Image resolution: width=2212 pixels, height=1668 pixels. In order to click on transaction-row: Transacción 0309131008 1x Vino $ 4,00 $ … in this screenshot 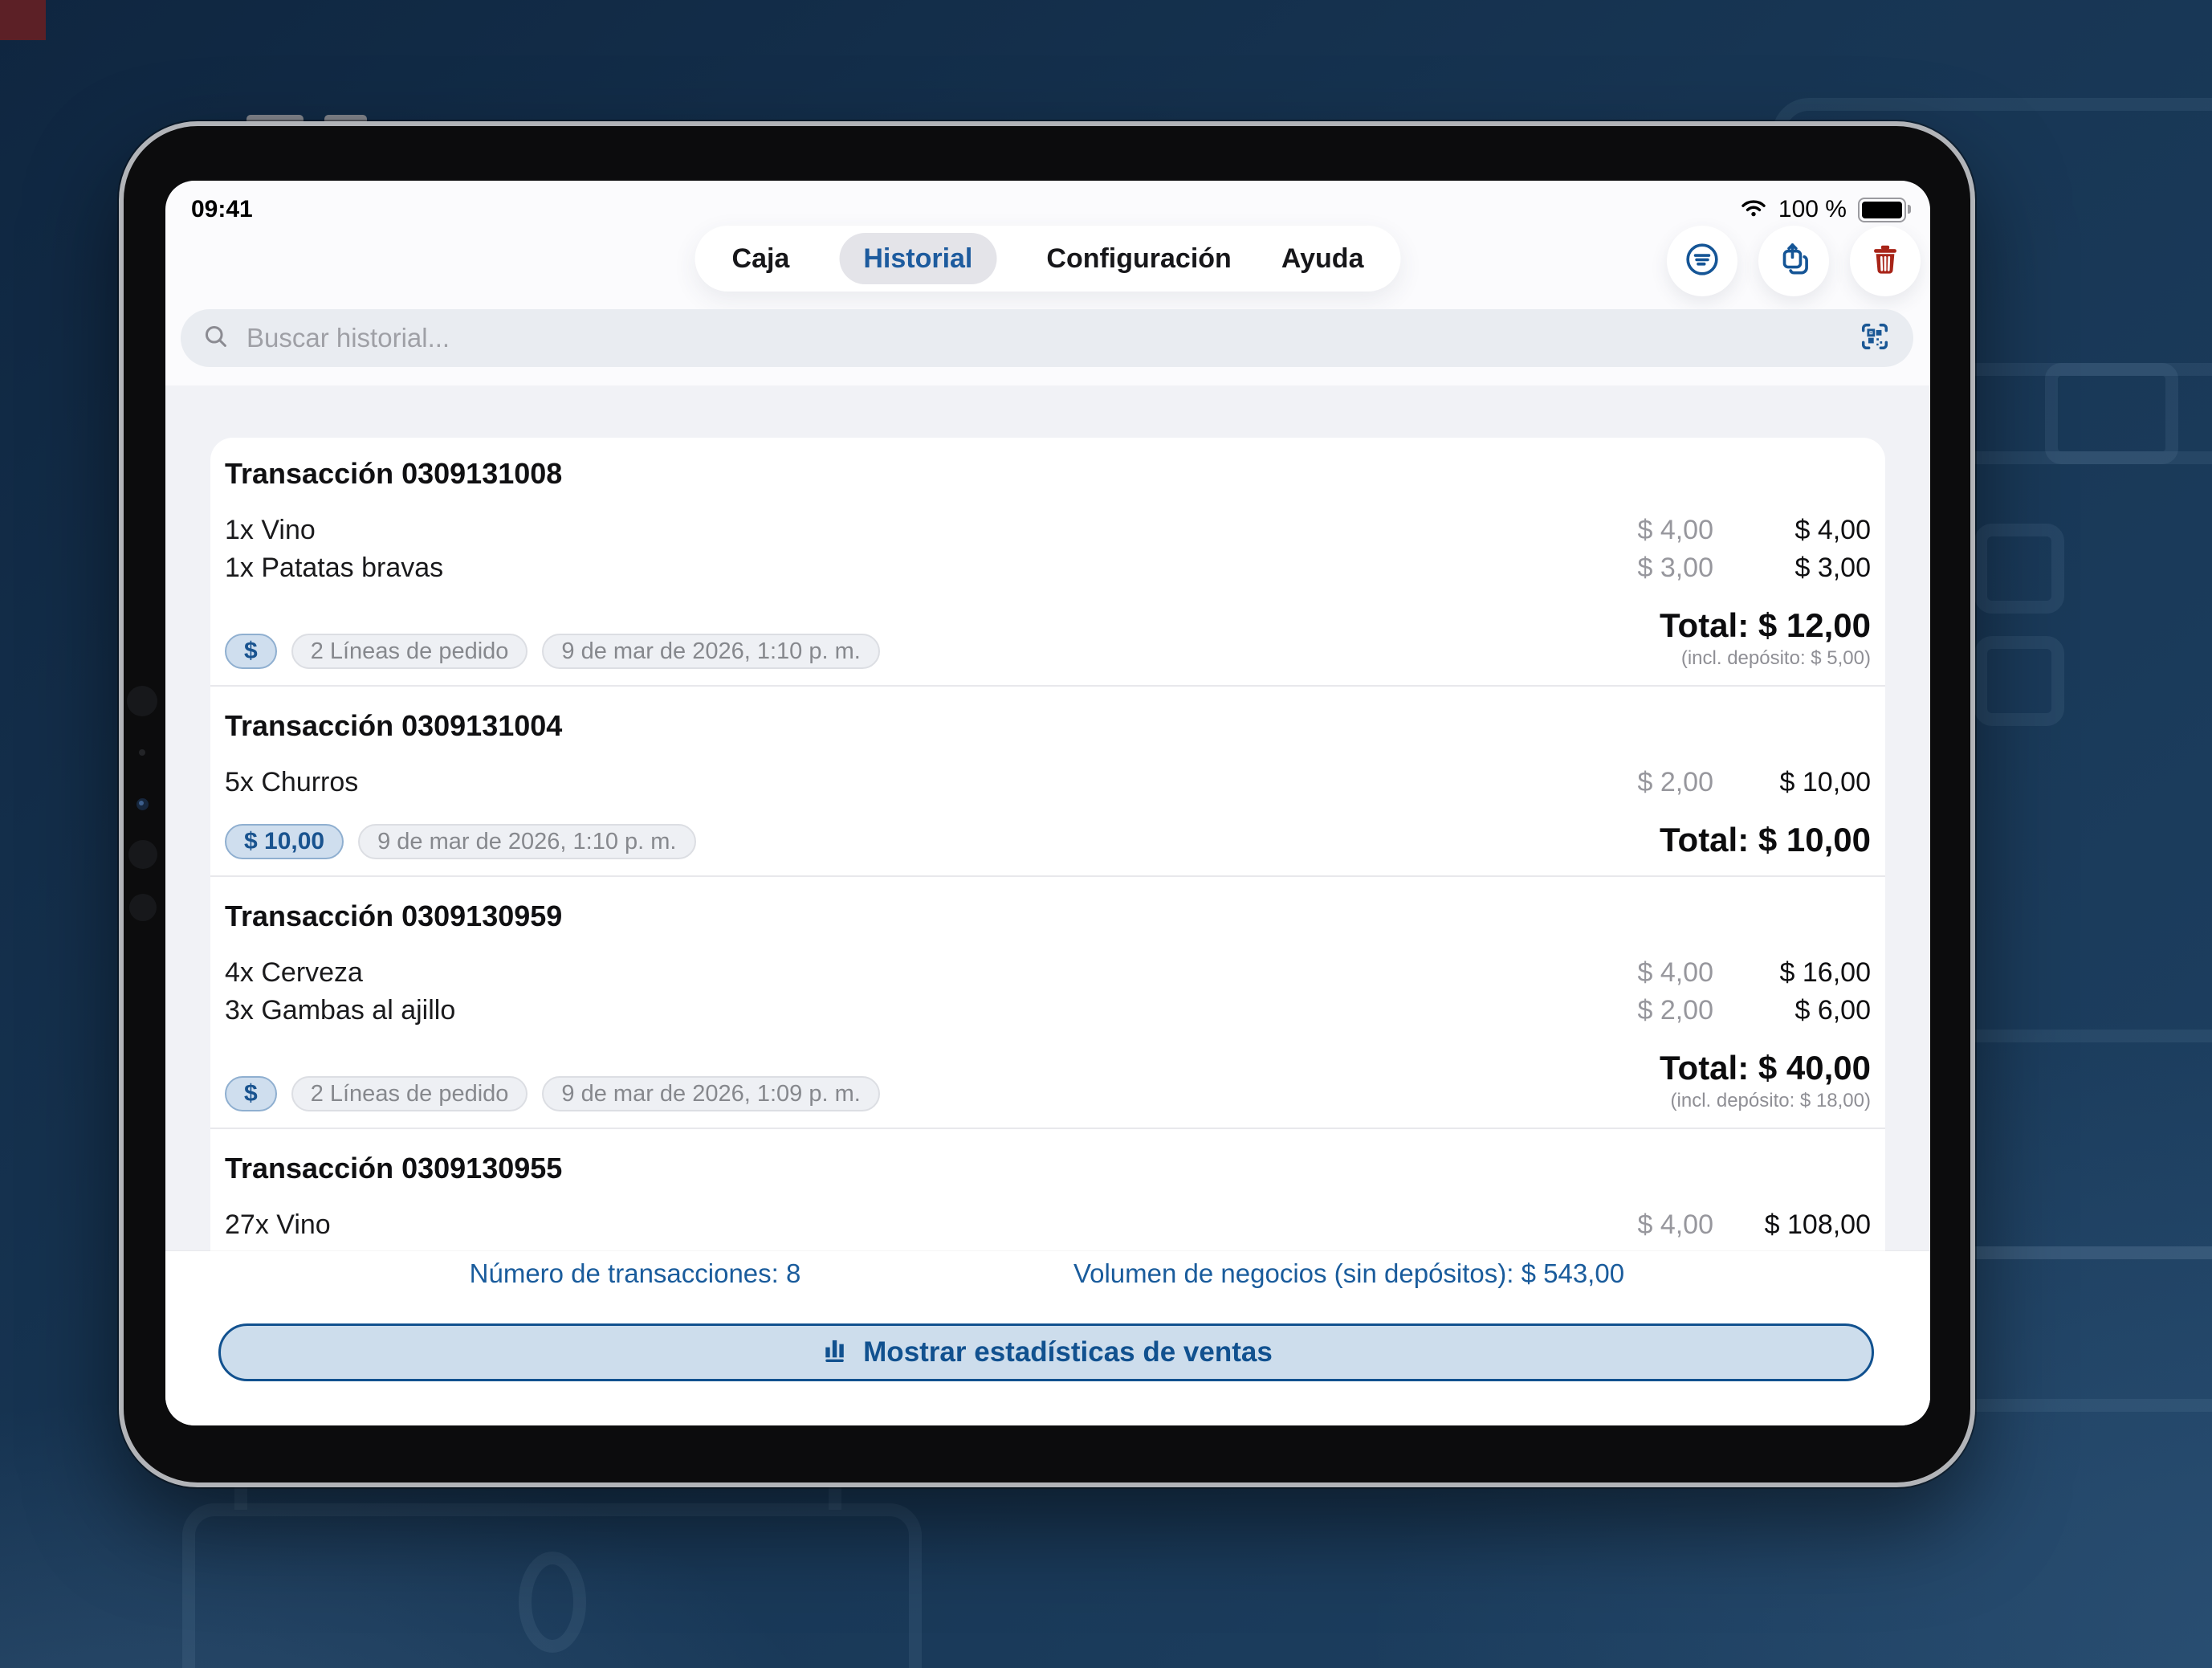, I will do `click(1047, 572)`.